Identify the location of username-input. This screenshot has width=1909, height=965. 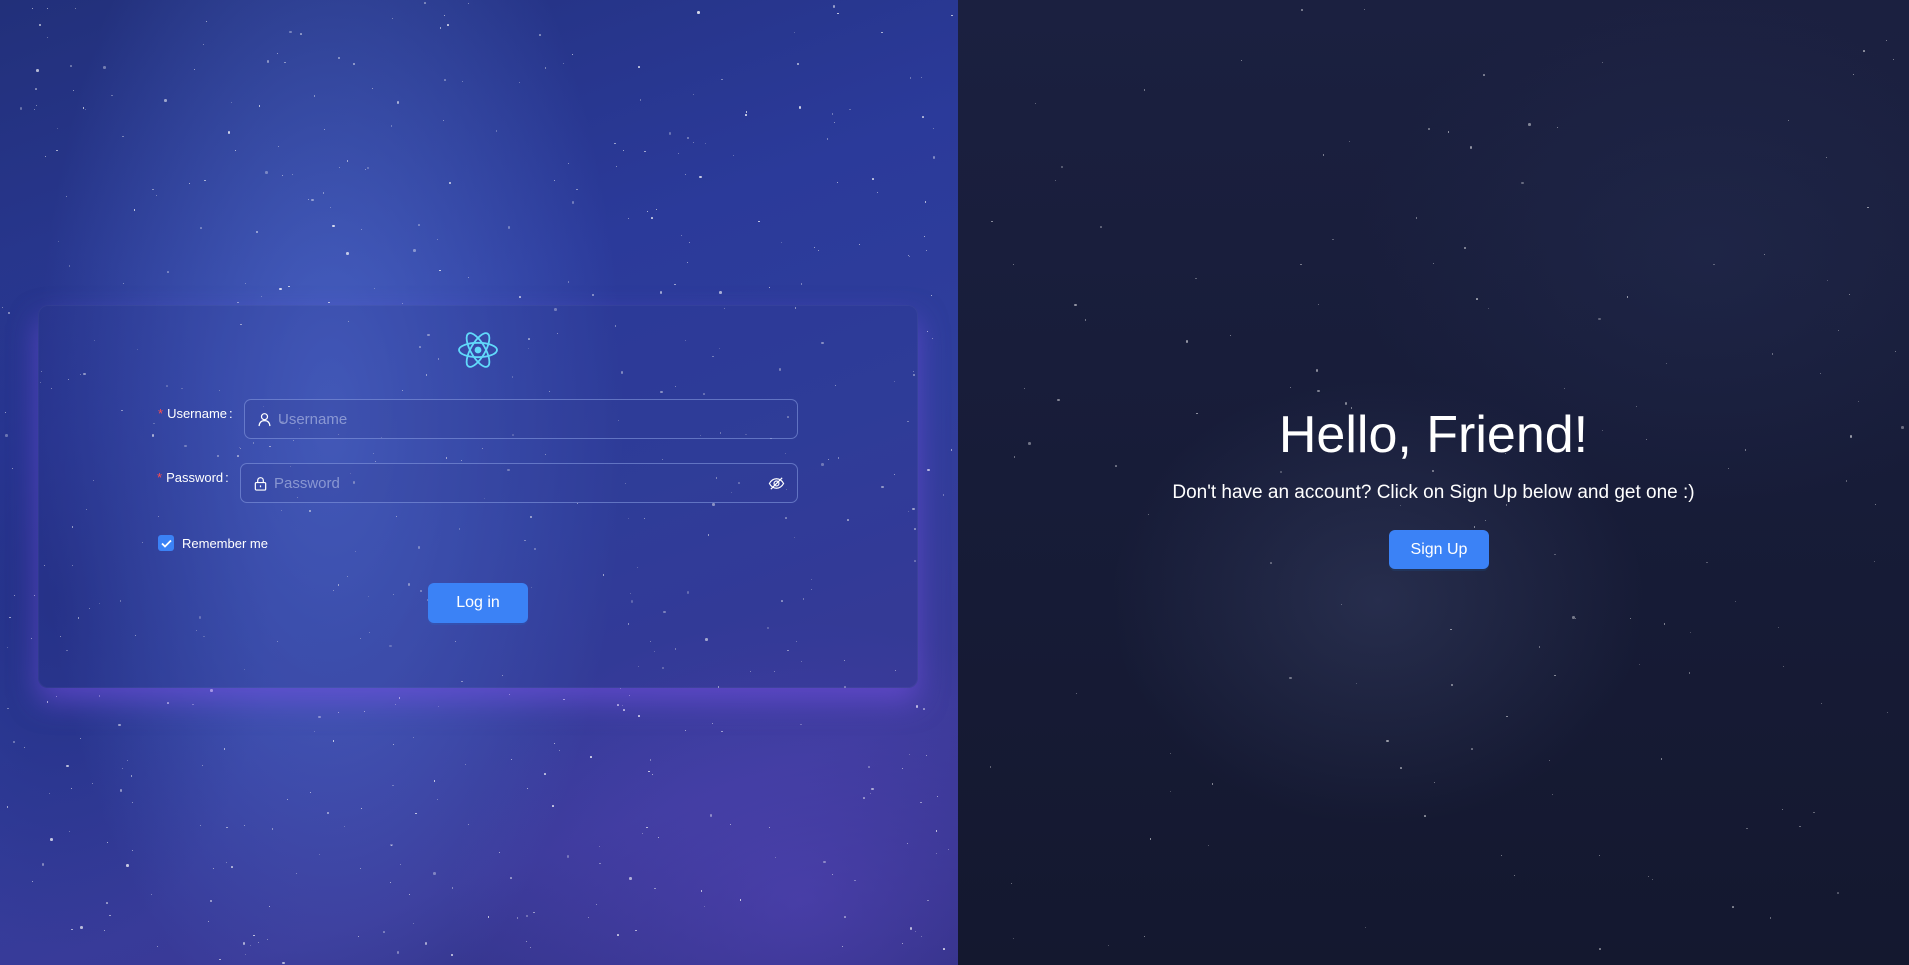
(531, 419).